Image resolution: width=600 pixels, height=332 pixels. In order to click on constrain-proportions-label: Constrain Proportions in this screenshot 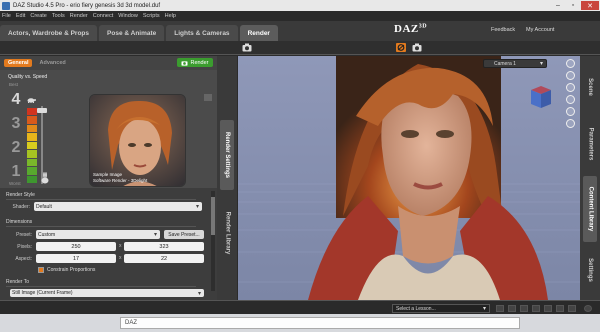, I will do `click(71, 270)`.